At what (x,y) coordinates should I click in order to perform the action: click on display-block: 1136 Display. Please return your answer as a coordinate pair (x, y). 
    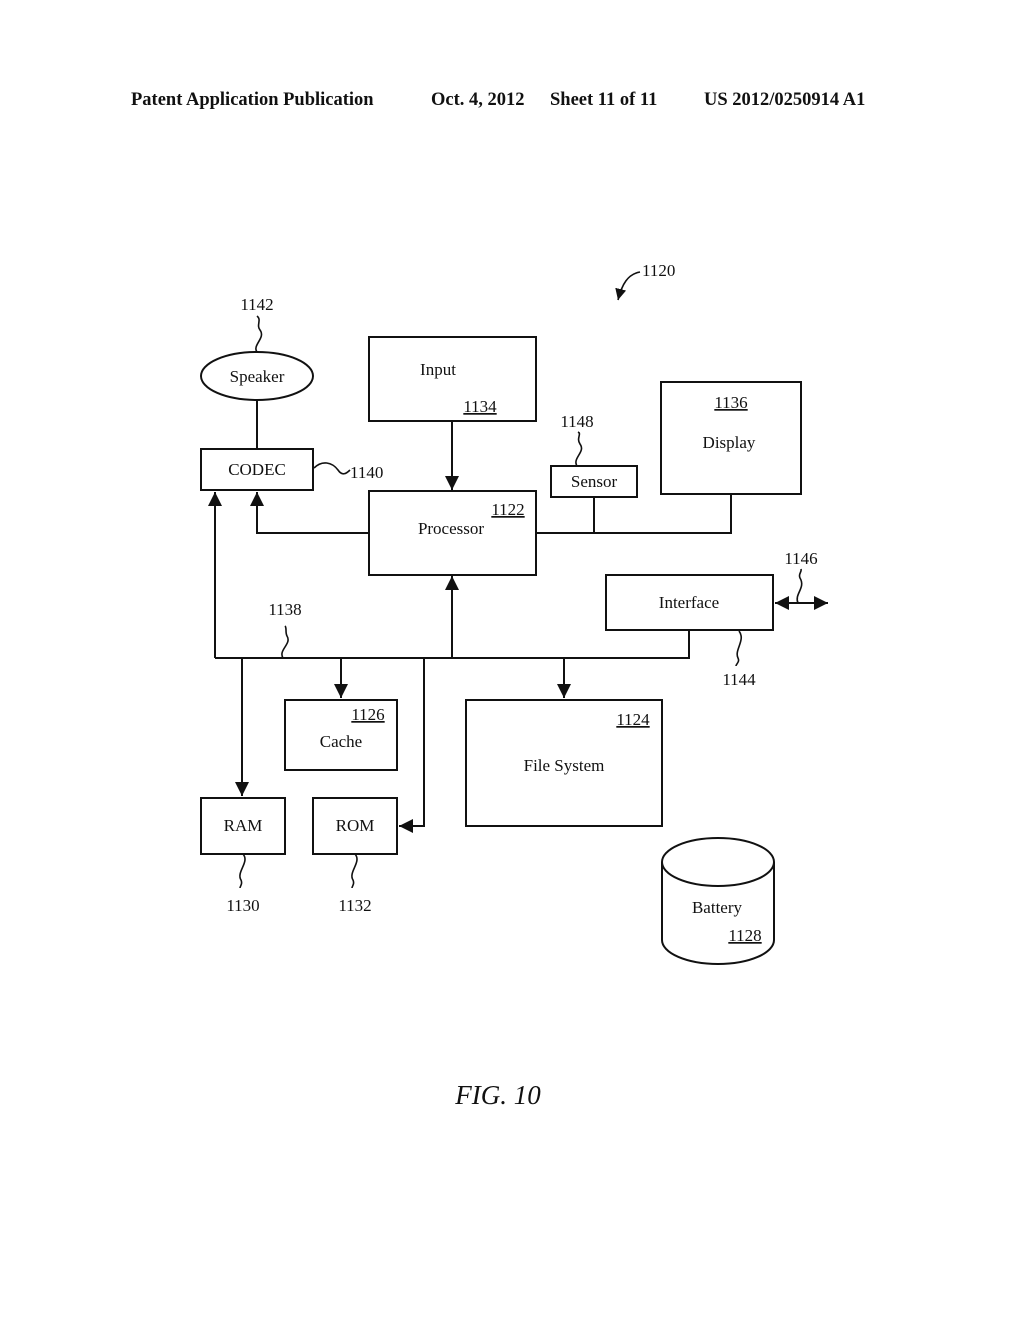
    Looking at the image, I should click on (731, 438).